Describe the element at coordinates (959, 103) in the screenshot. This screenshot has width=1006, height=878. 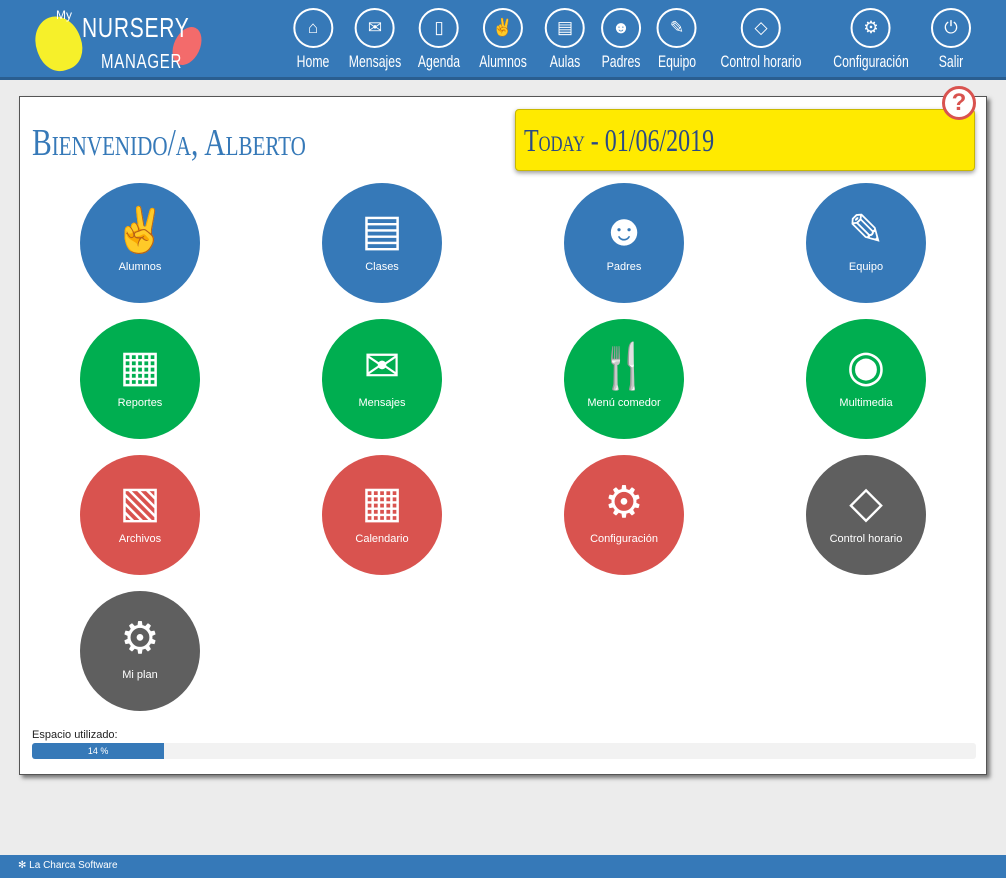
I see `help-icon: ?` at that location.